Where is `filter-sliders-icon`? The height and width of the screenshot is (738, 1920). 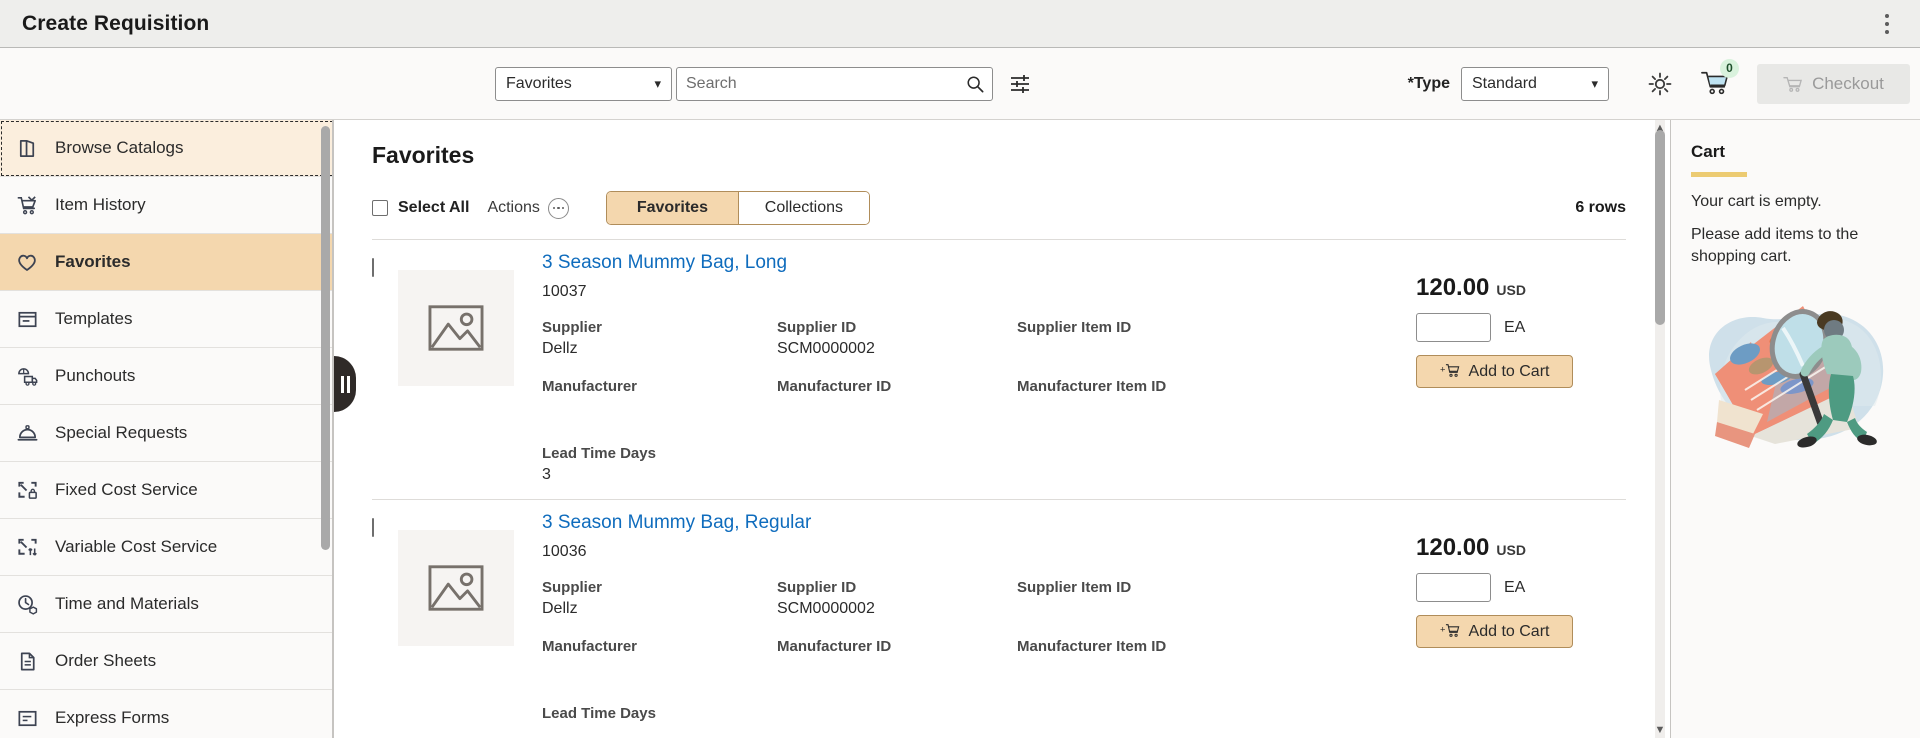
filter-sliders-icon is located at coordinates (1020, 84).